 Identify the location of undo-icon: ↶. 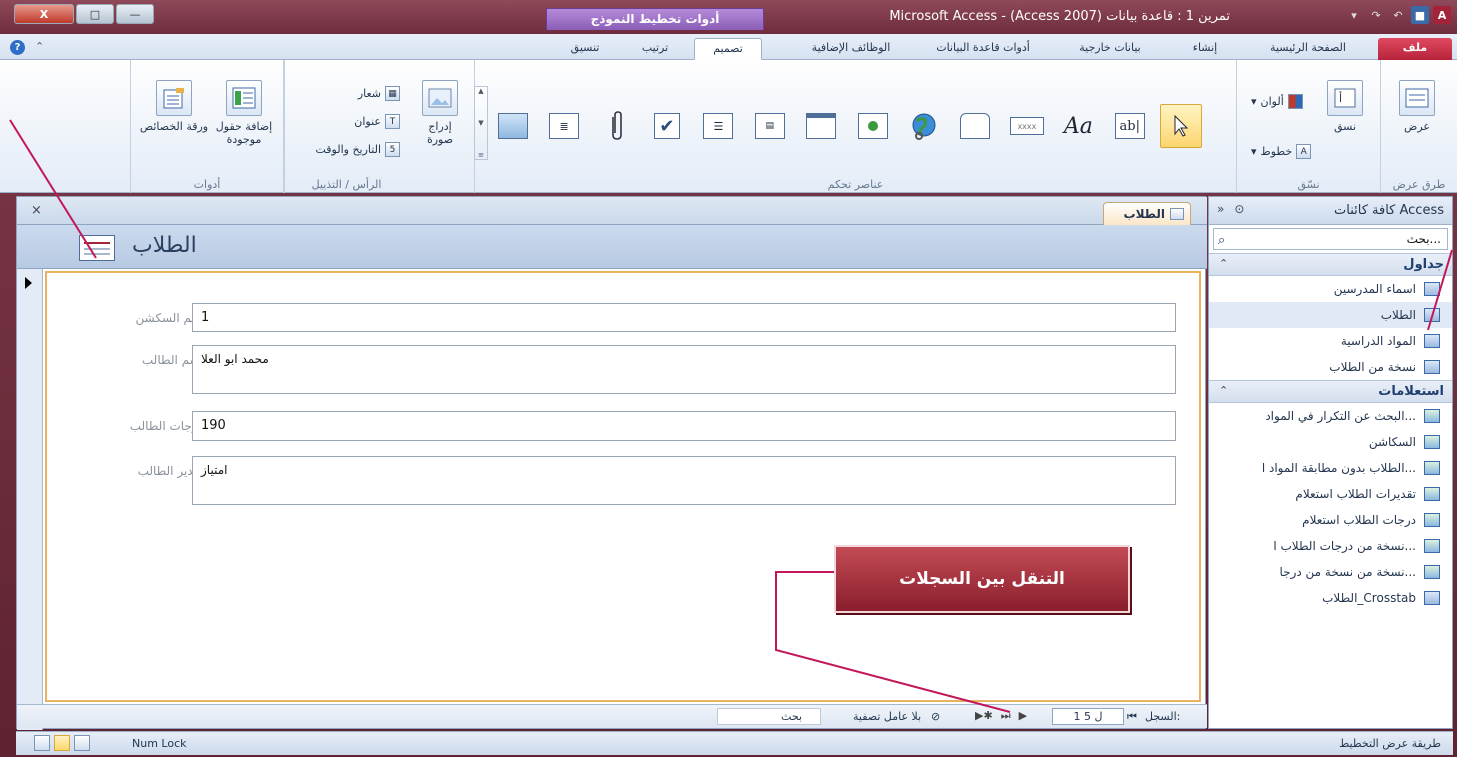
(1398, 15).